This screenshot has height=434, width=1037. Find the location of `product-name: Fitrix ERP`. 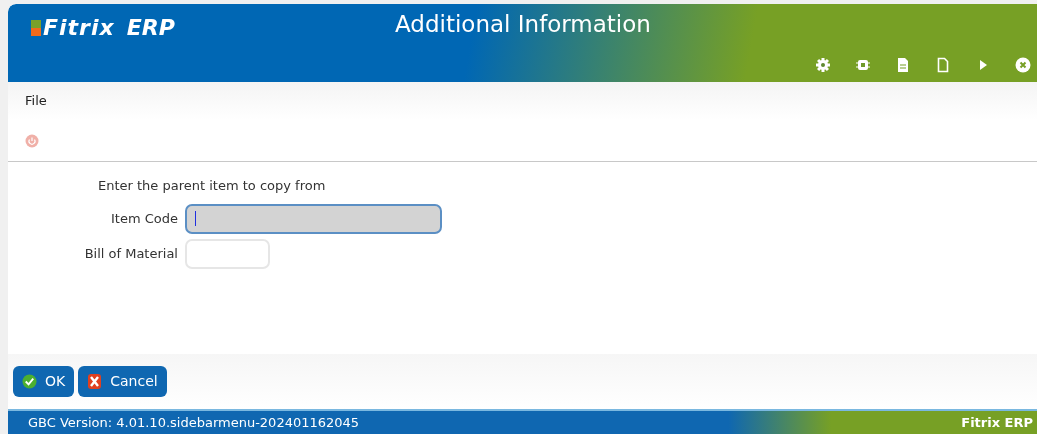

product-name: Fitrix ERP is located at coordinates (997, 422).